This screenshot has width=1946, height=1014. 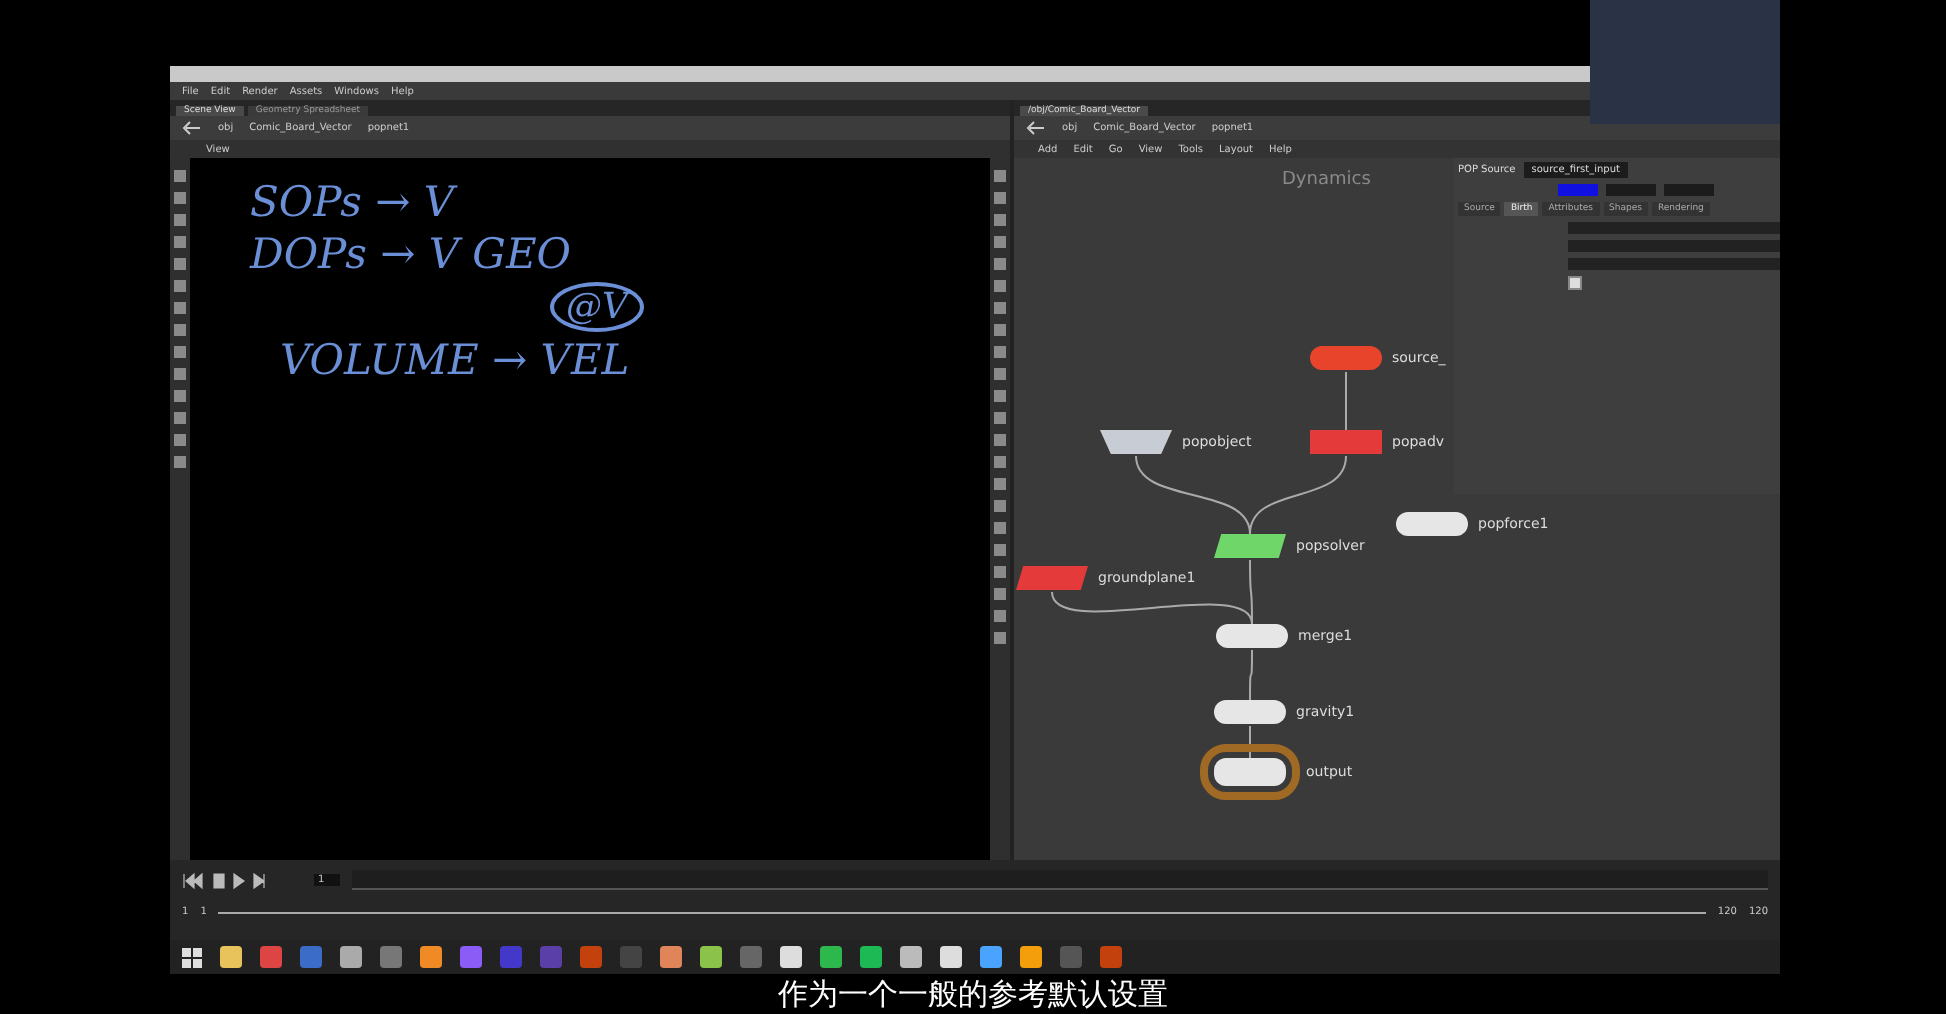 What do you see at coordinates (597, 307) in the screenshot?
I see `handwritten-text: @V` at bounding box center [597, 307].